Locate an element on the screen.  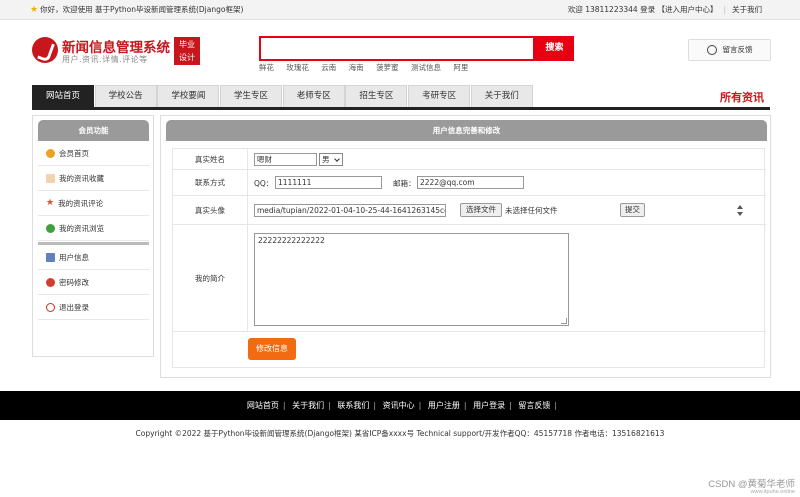
footer-link: 网站首页 is located at coordinates (263, 405).